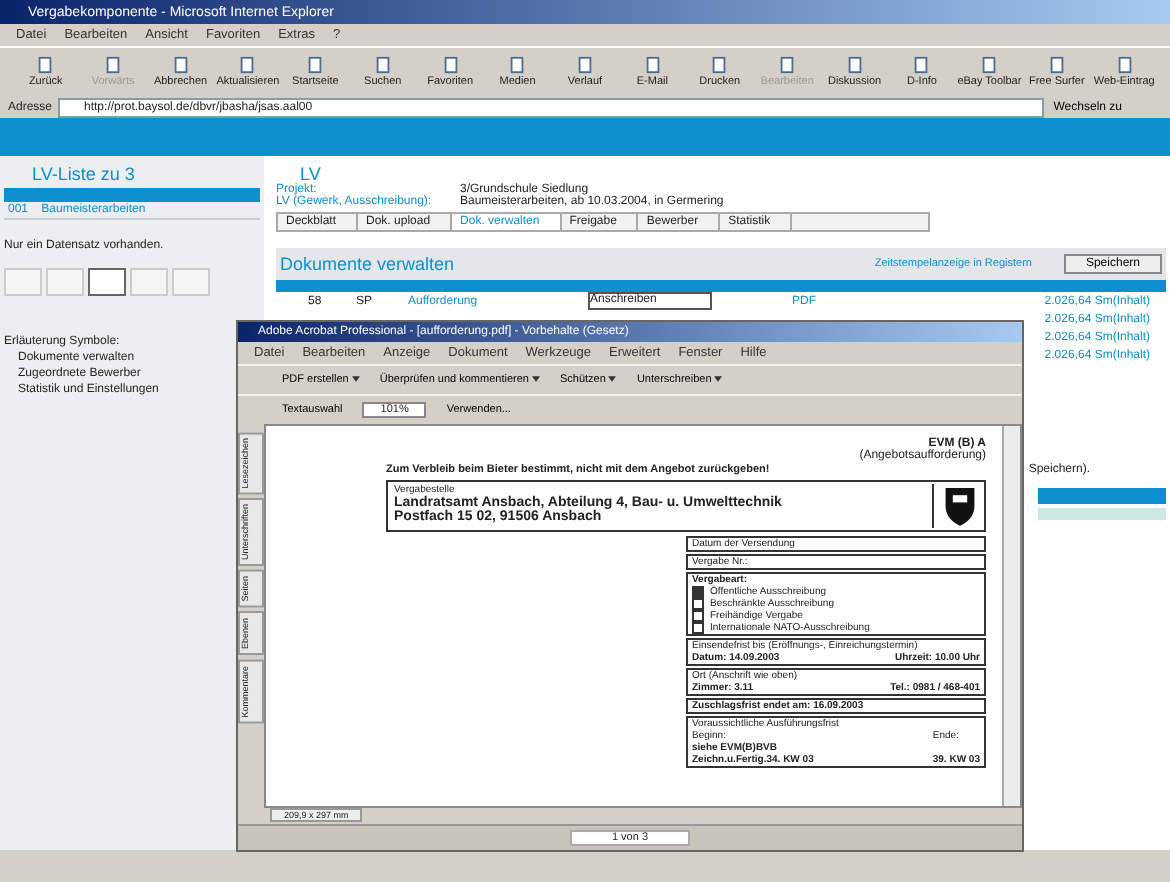 The width and height of the screenshot is (1170, 882). Describe the element at coordinates (107, 282) in the screenshot. I see `pager-button` at that location.